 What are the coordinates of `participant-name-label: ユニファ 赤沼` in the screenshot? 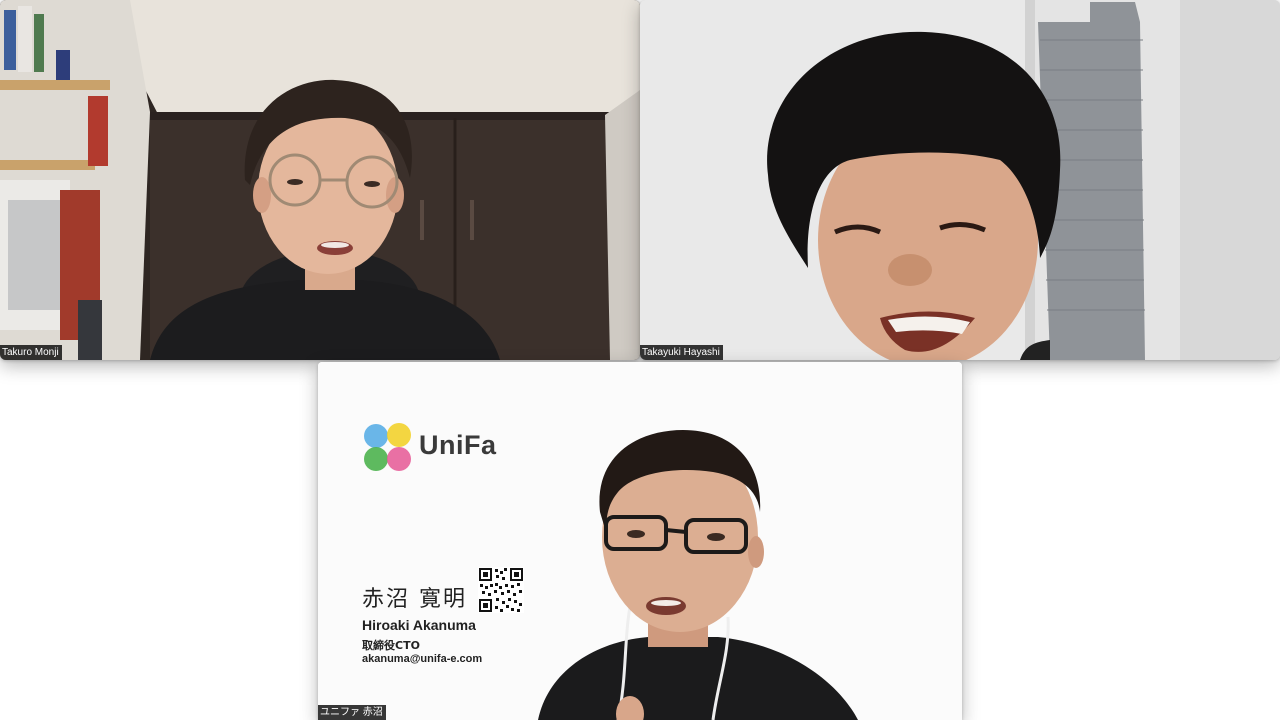 It's located at (352, 712).